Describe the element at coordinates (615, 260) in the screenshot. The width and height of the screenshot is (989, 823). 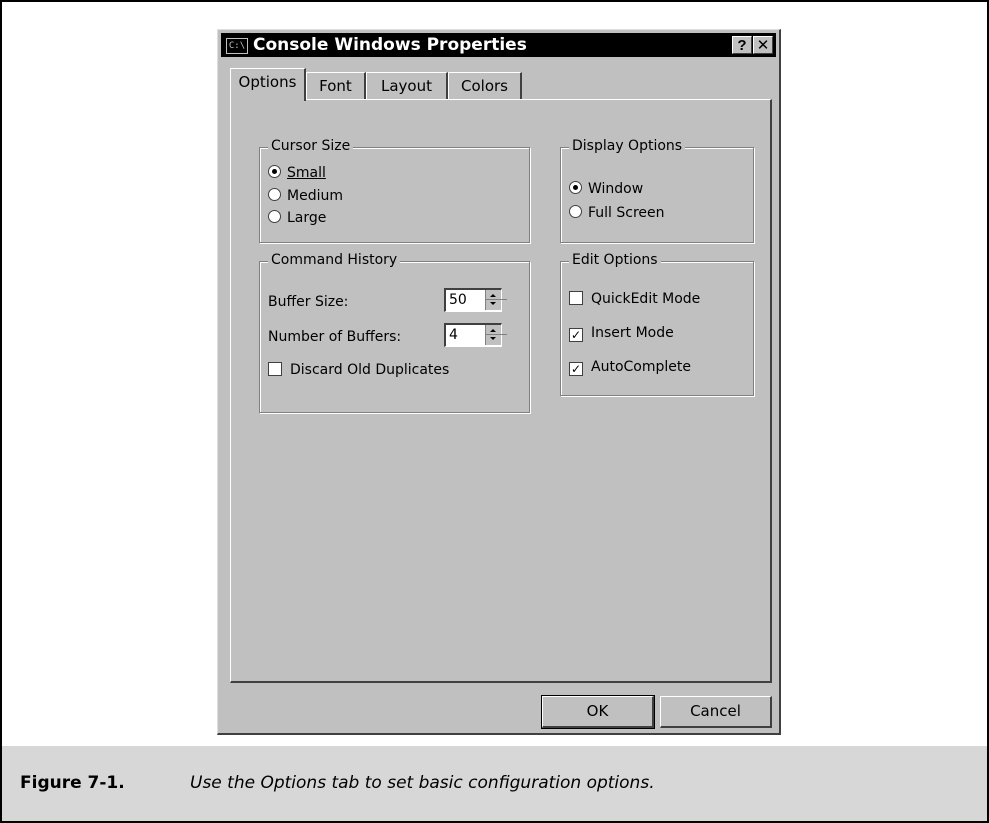
I see `edit-options-legend: Edit Options` at that location.